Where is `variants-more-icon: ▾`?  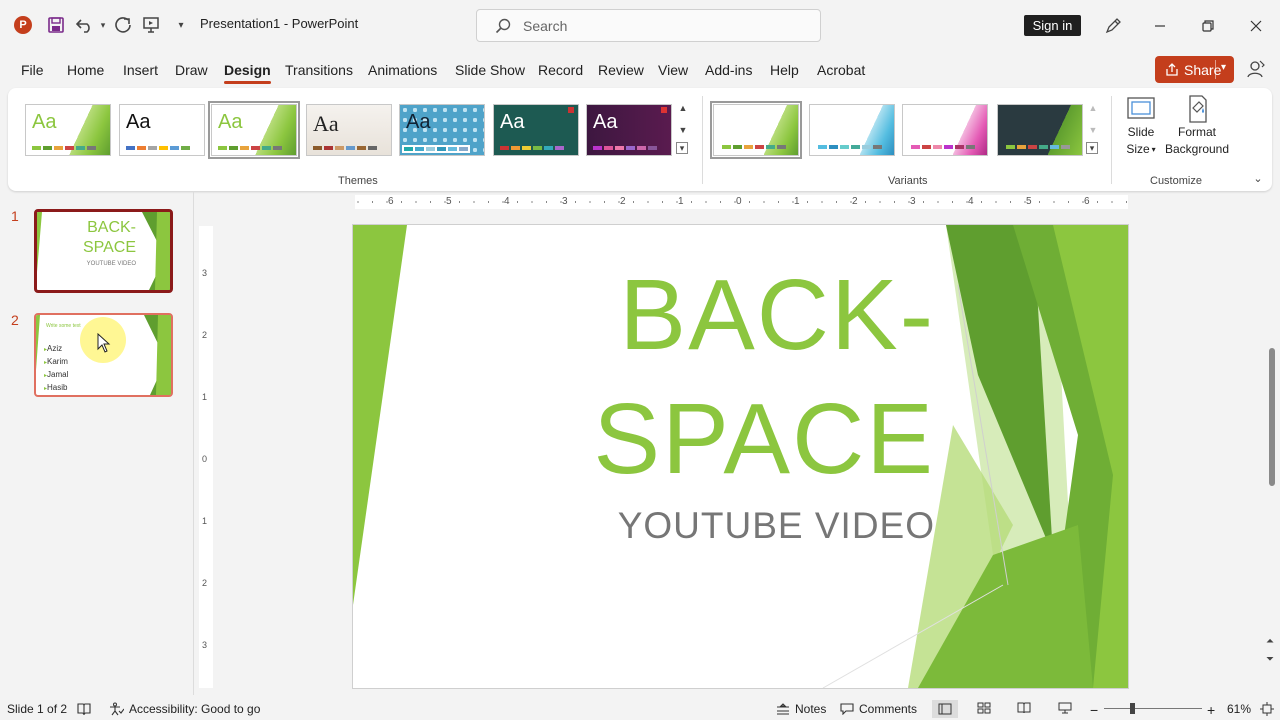
variants-more-icon: ▾ is located at coordinates (1092, 148).